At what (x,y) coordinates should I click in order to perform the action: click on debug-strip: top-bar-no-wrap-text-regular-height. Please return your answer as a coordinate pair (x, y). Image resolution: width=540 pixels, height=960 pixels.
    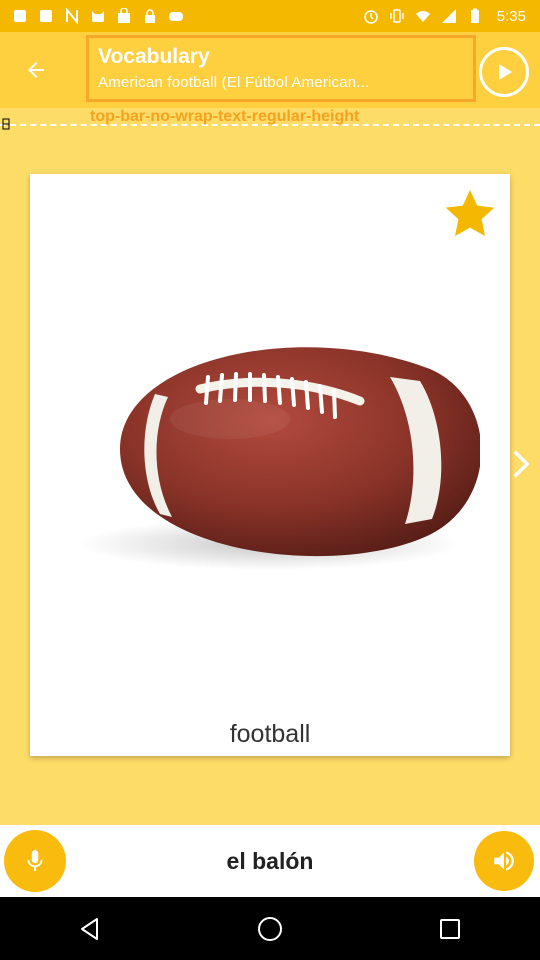
    Looking at the image, I should click on (270, 119).